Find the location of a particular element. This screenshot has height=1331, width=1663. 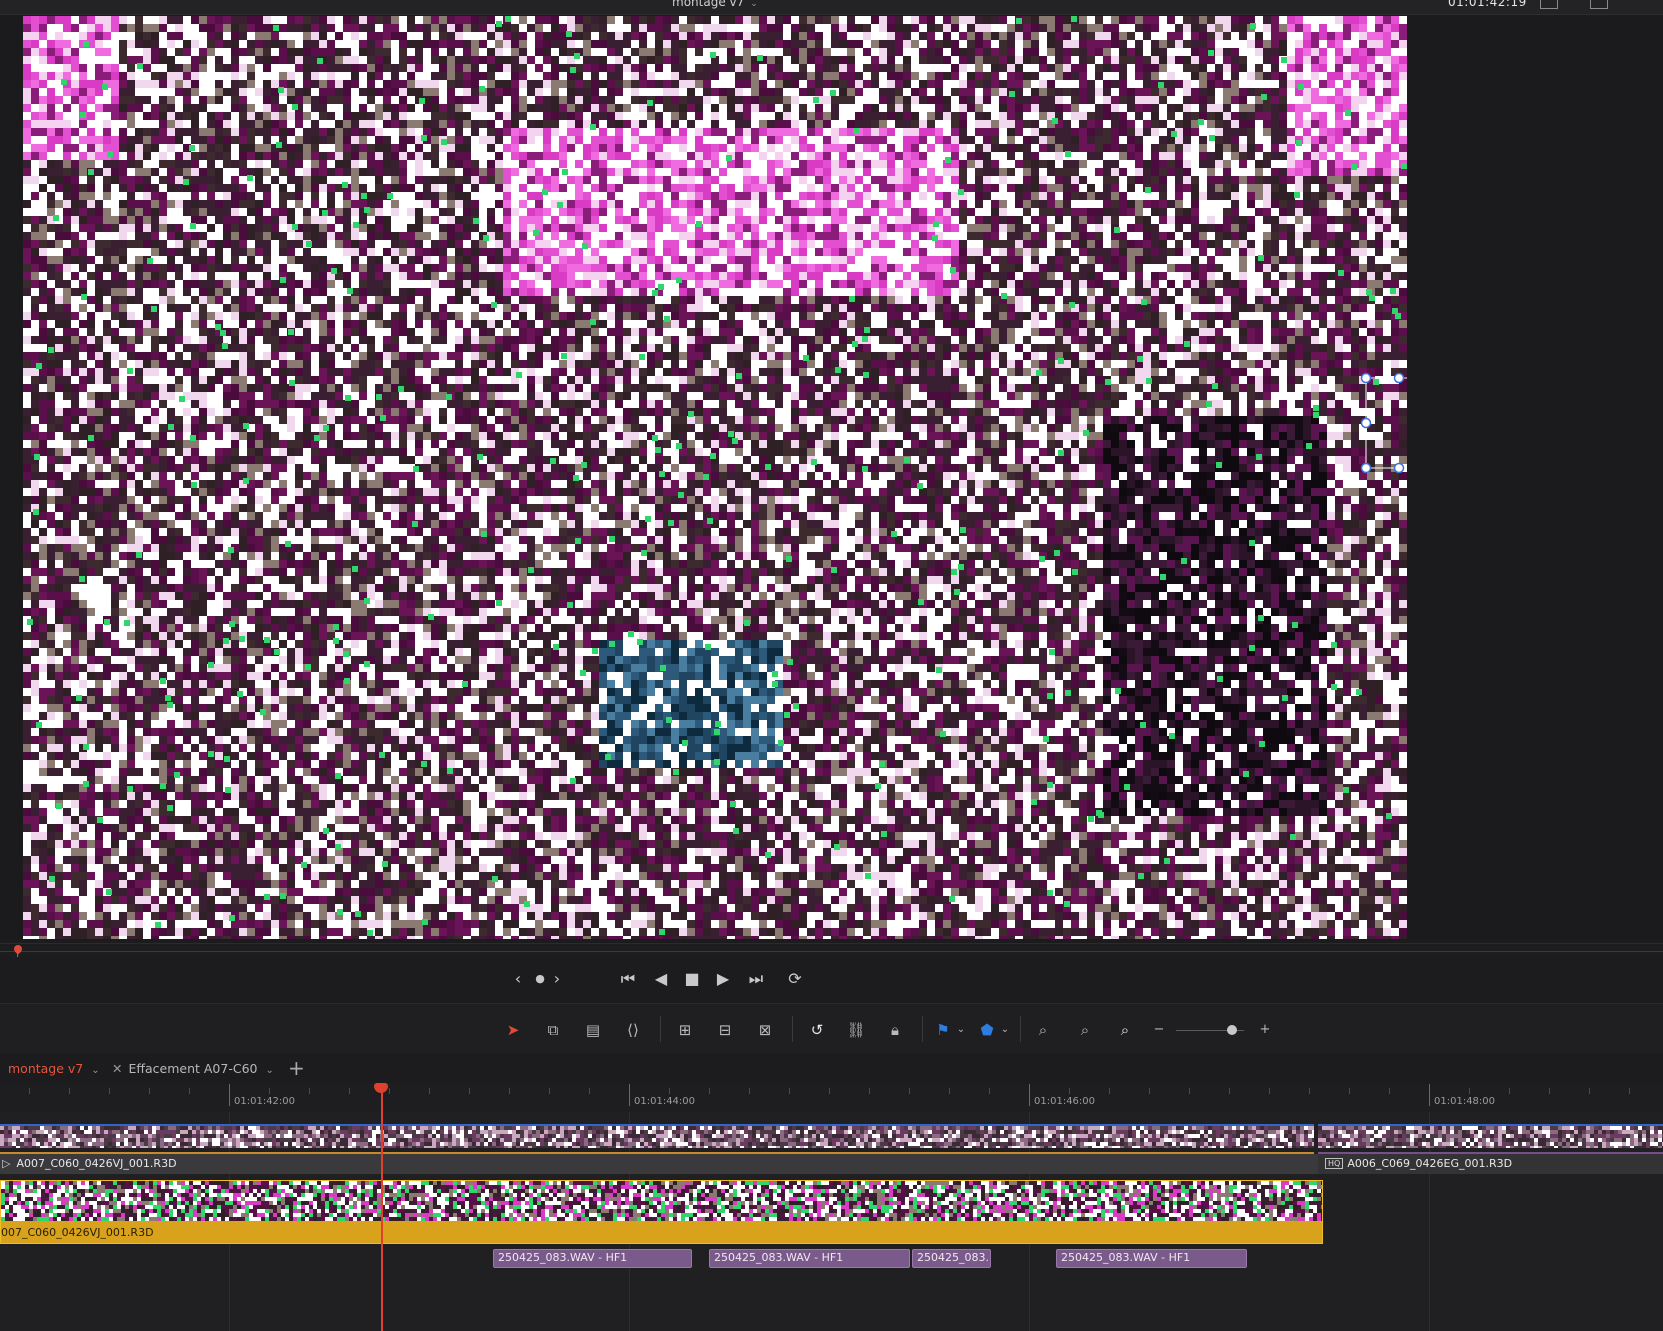

tab-montage-v7: montage v7 ⌄ is located at coordinates (63, 1070).